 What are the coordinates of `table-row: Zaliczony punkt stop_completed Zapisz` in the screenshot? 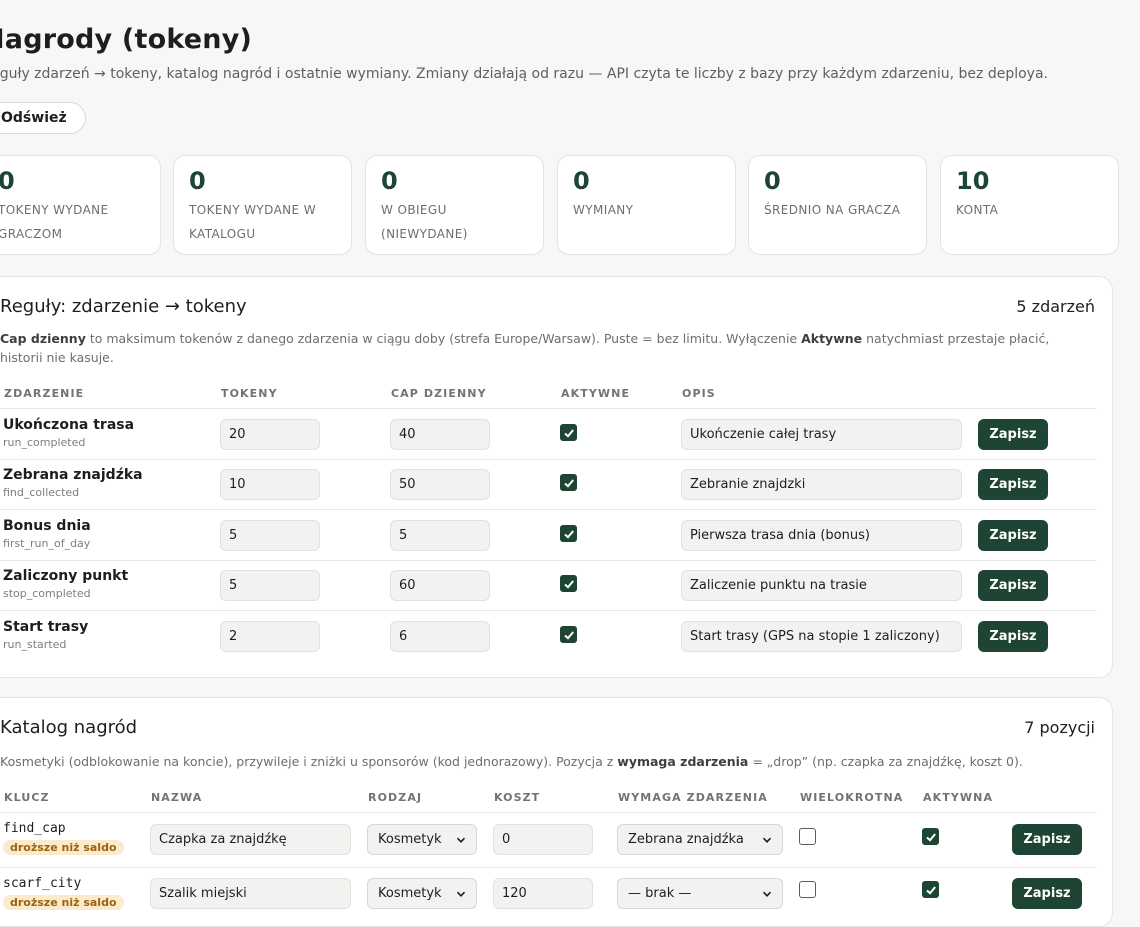 It's located at (548, 585).